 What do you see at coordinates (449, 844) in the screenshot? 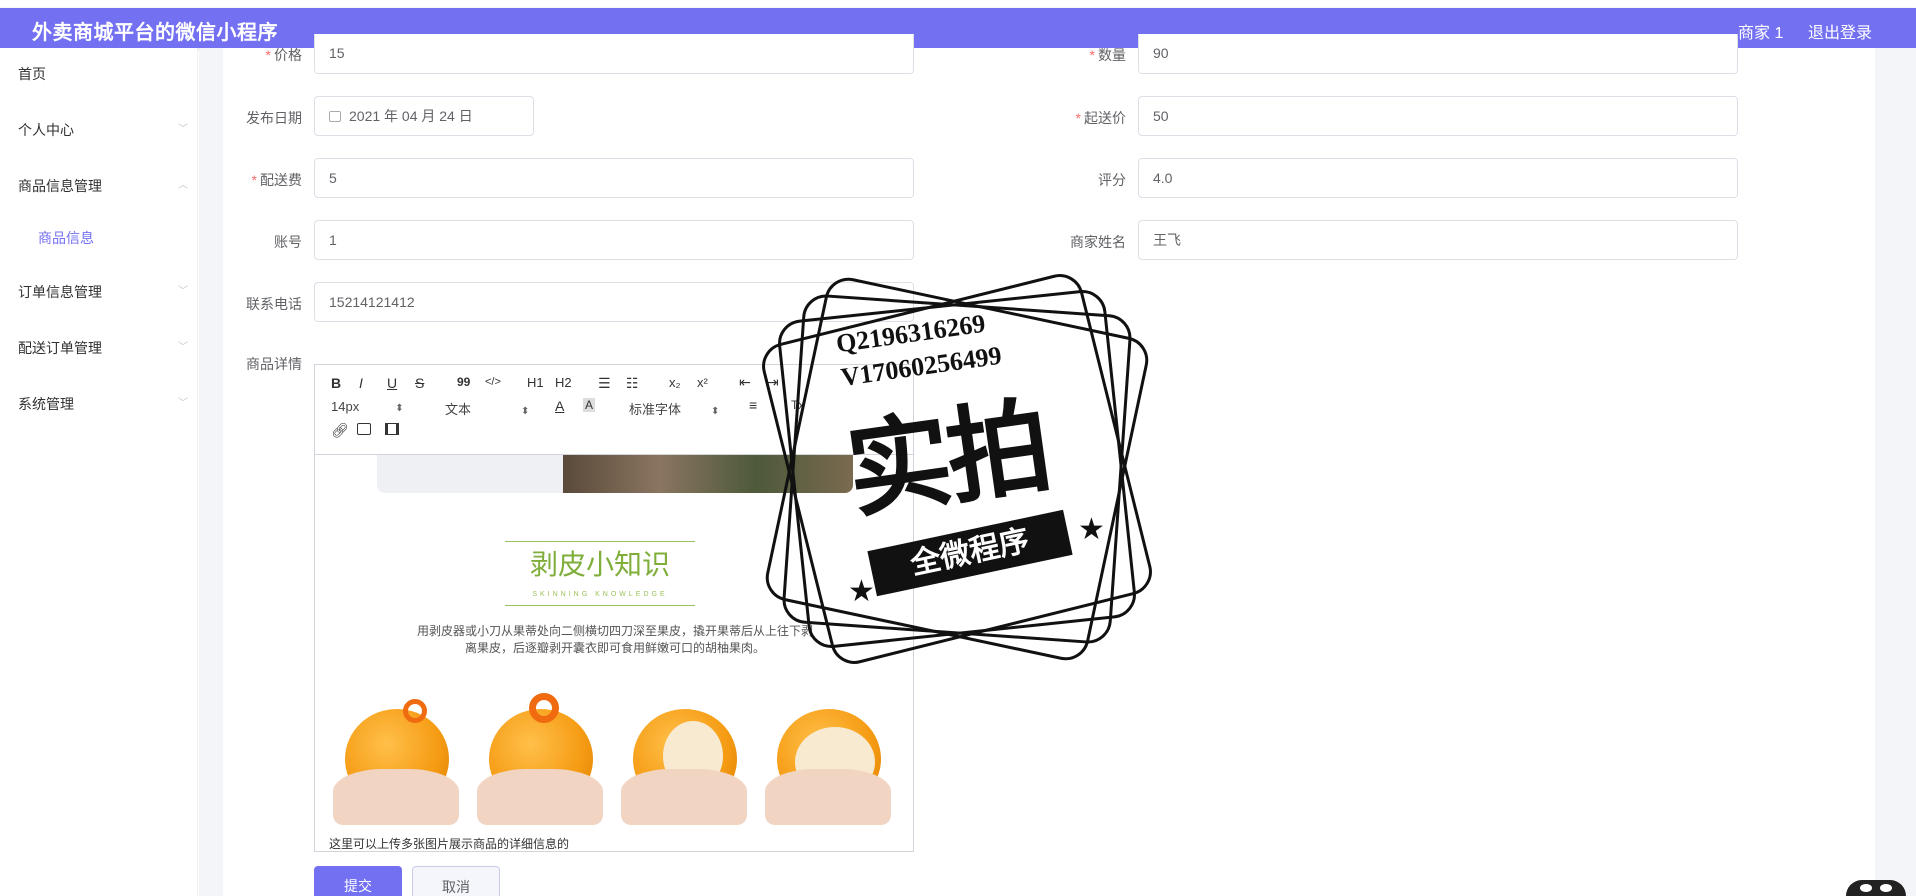
I see `editor-note-text: 这里可以上传多张图片展示商品的详细信息的` at bounding box center [449, 844].